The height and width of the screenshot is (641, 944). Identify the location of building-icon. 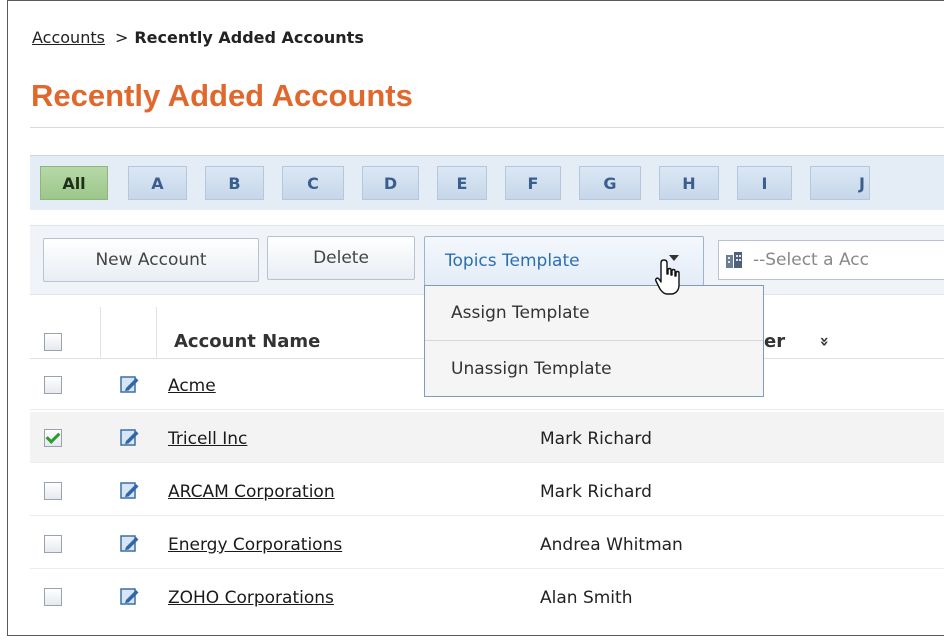
(734, 260).